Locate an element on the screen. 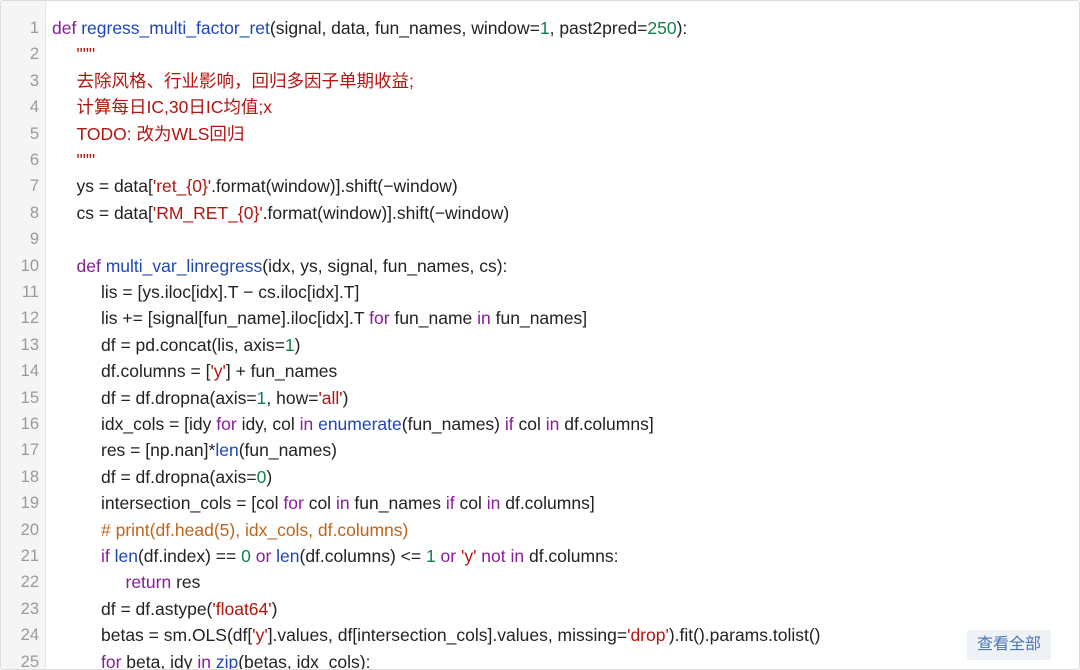 This screenshot has height=670, width=1080. code-token: if is located at coordinates (108, 556).